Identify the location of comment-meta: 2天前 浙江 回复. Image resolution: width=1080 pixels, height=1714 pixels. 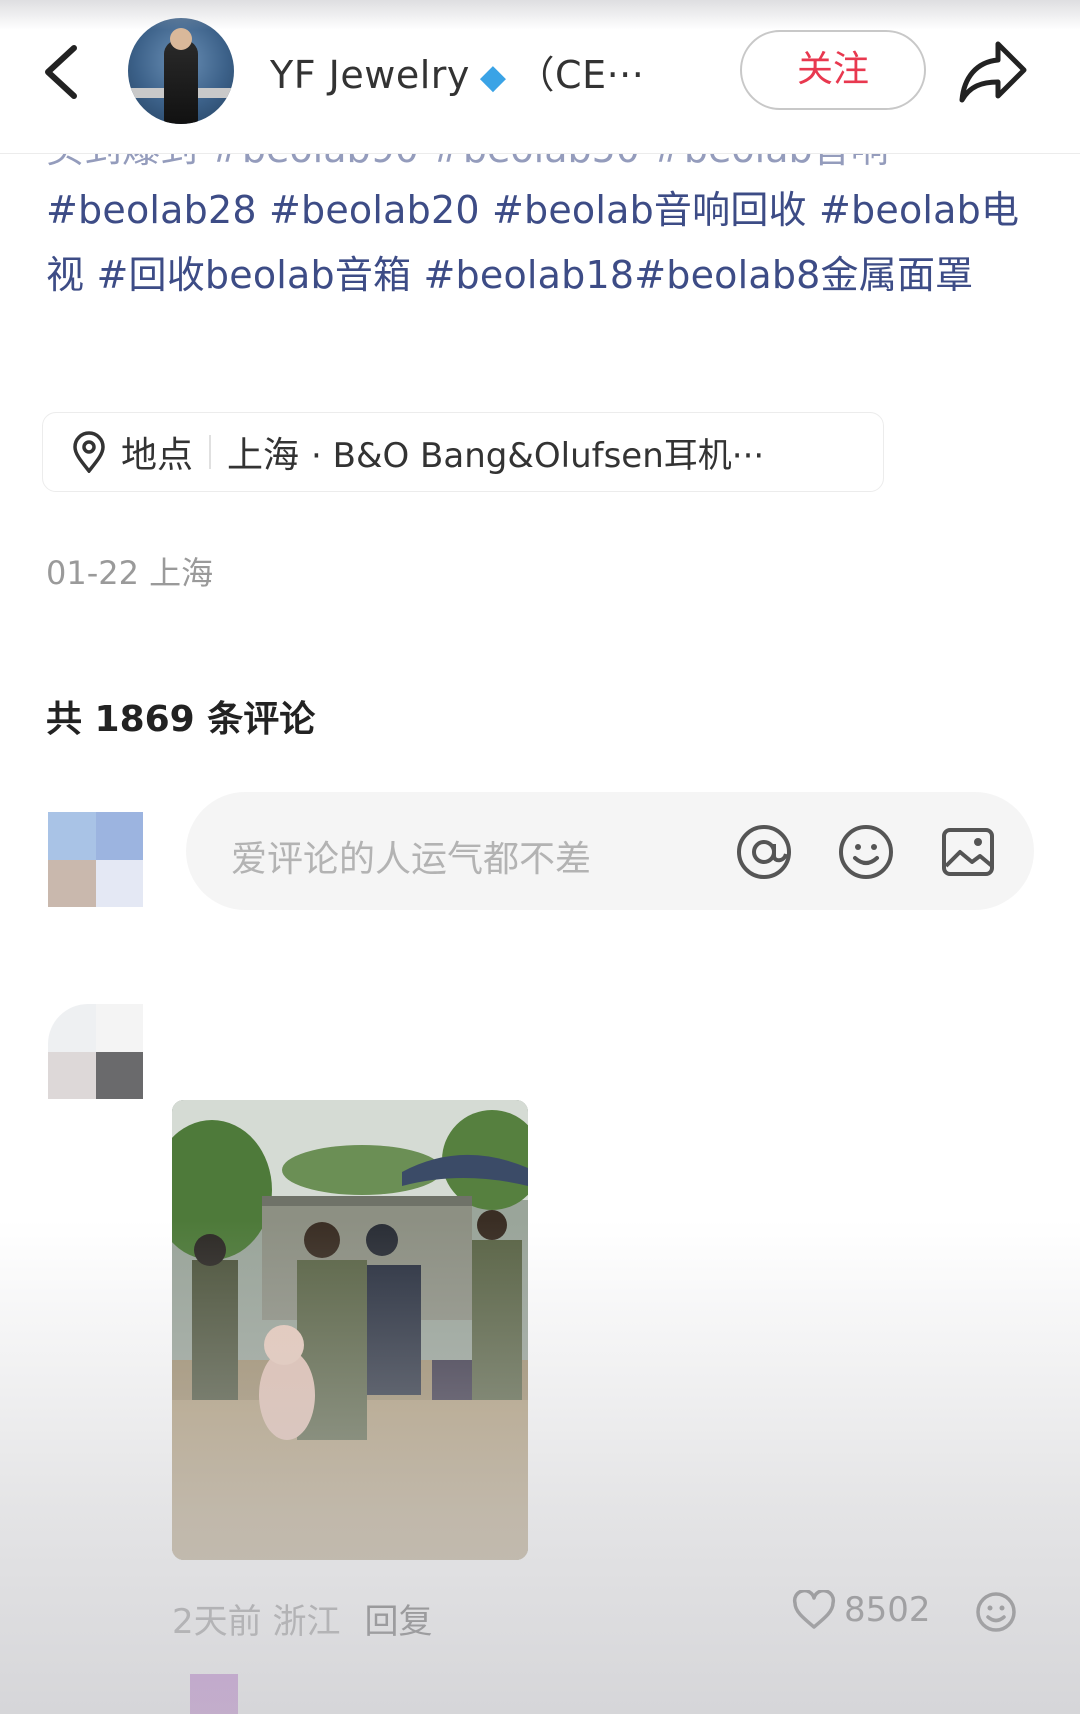
(302, 1618).